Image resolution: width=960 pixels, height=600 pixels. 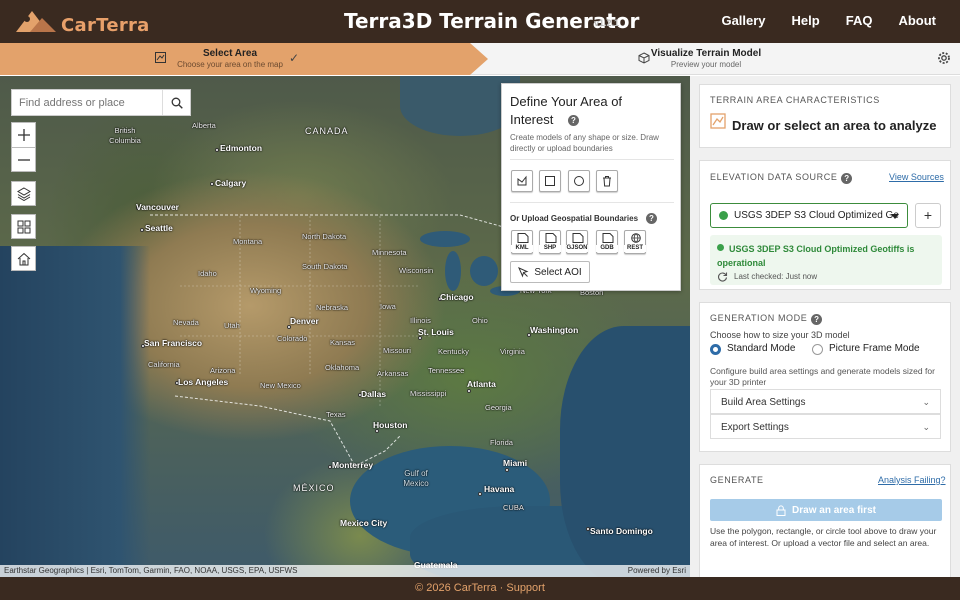 I want to click on search-button, so click(x=176, y=102).